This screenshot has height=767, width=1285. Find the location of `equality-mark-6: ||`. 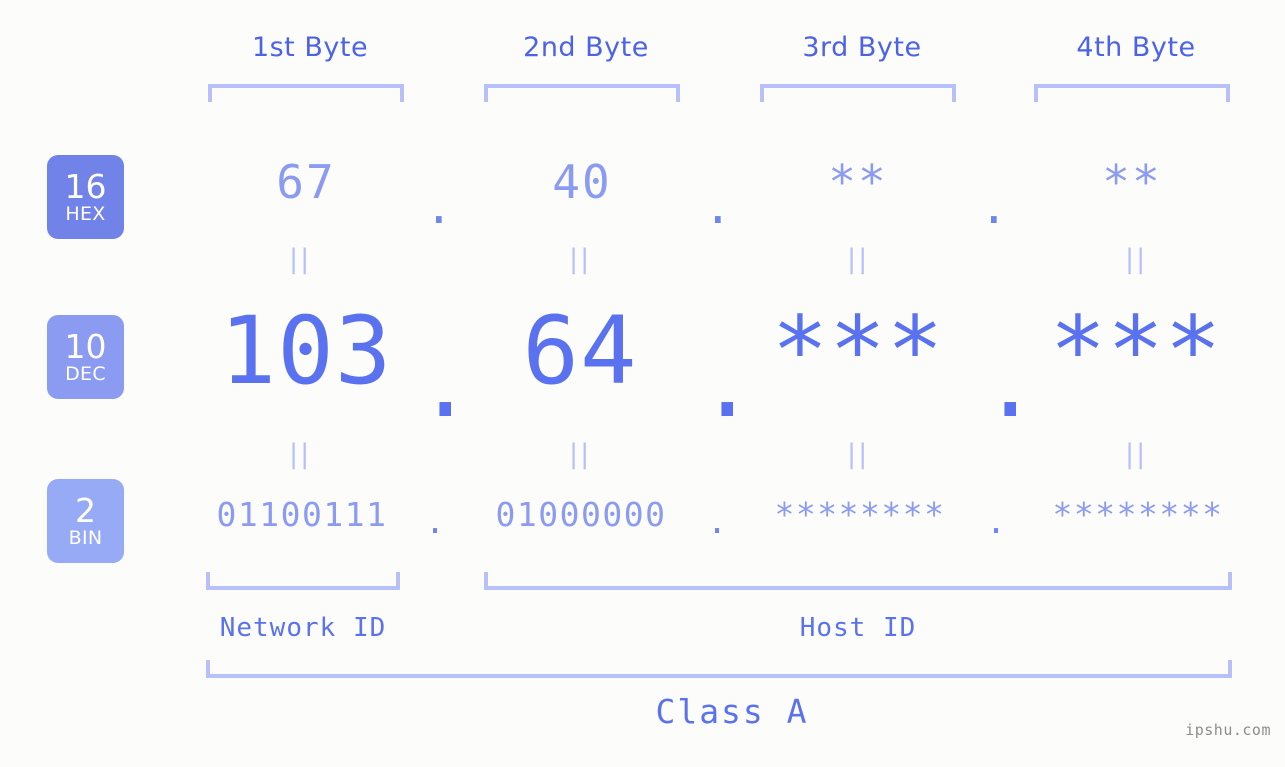

equality-mark-6: || is located at coordinates (580, 454).